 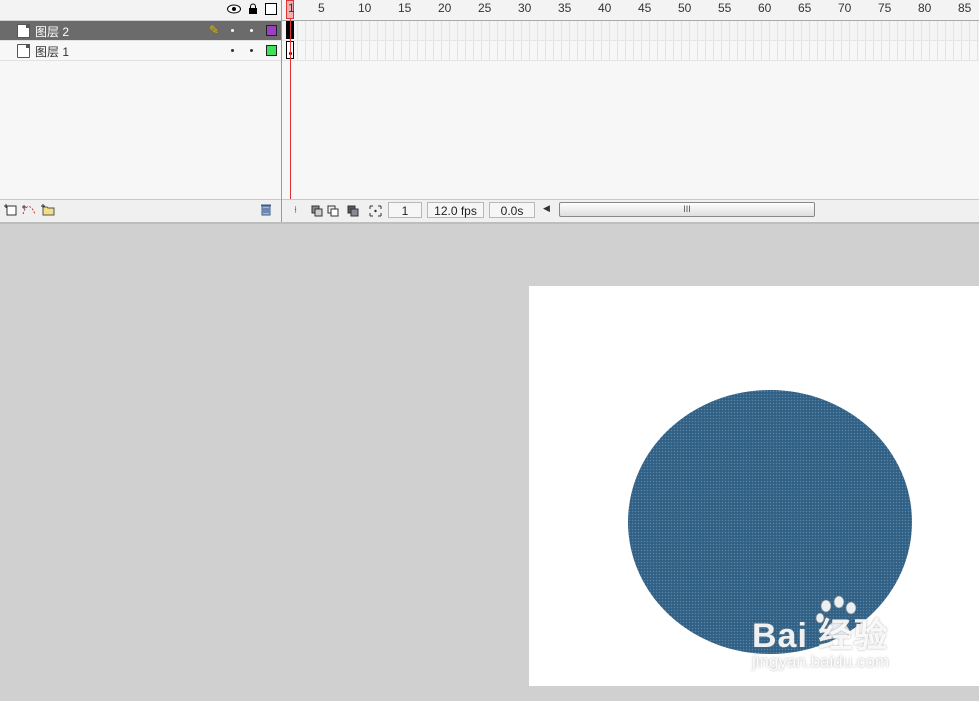 What do you see at coordinates (290, 109) in the screenshot?
I see `playhead-line` at bounding box center [290, 109].